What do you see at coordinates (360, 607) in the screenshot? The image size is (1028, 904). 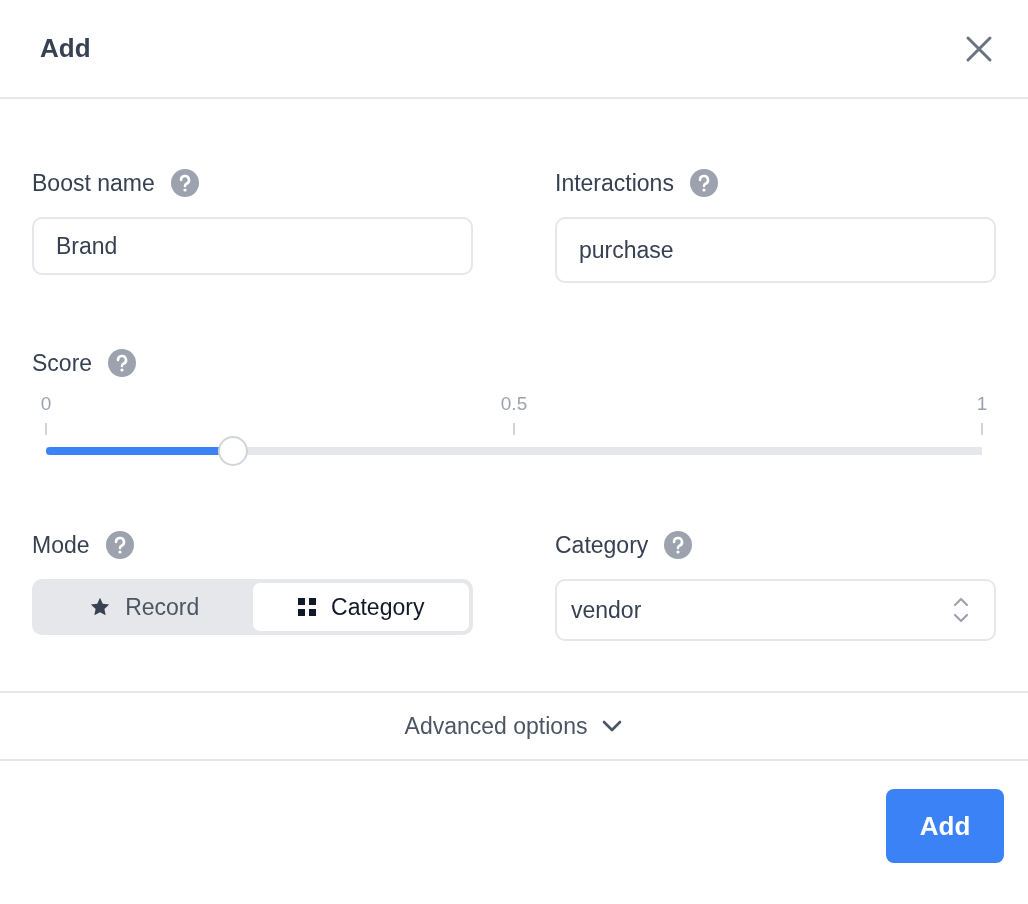 I see `mode-option: Category` at bounding box center [360, 607].